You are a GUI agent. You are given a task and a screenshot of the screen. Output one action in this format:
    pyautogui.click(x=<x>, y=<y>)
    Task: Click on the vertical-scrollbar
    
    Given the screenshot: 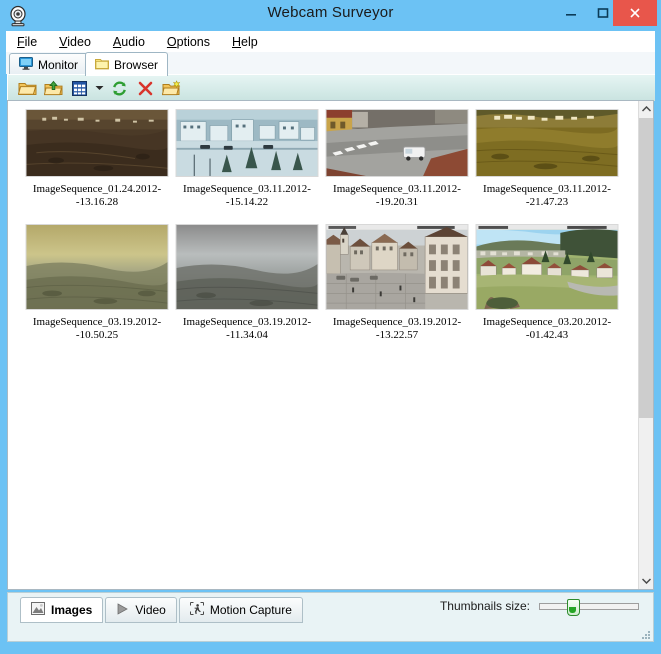 What is the action you would take?
    pyautogui.click(x=645, y=345)
    